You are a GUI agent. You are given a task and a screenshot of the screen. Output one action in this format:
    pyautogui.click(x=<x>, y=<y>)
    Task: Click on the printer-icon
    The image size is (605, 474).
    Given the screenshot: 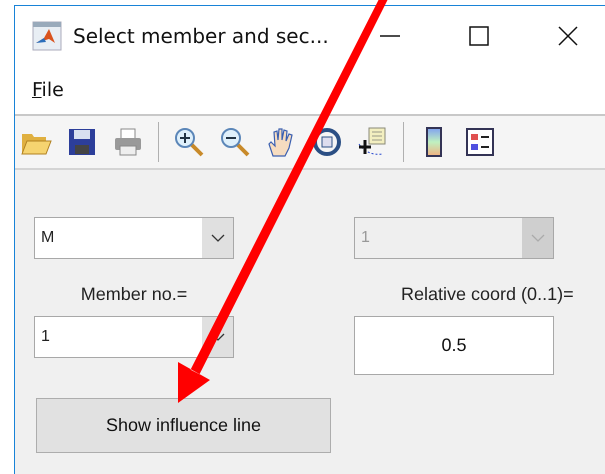 What is the action you would take?
    pyautogui.click(x=128, y=142)
    